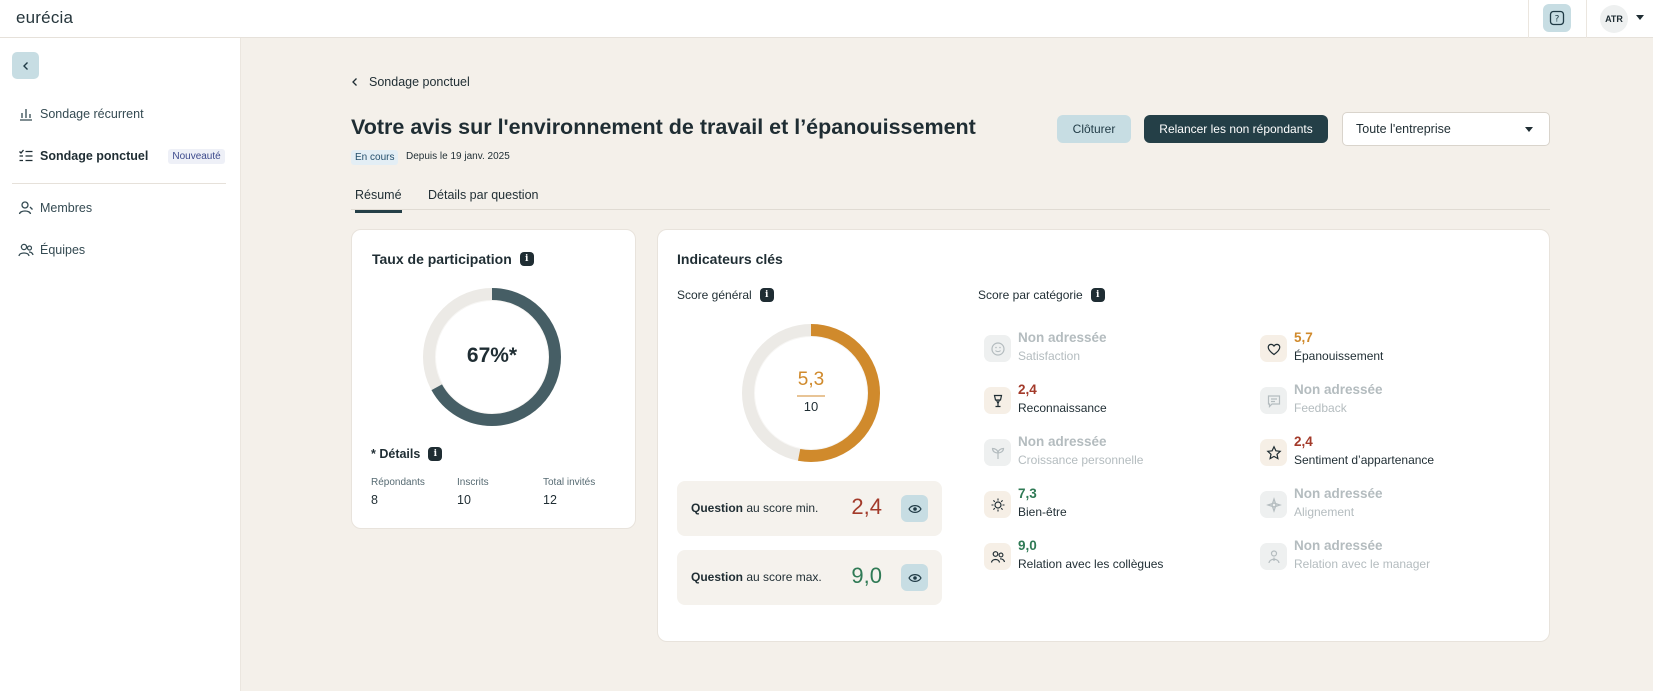 Image resolution: width=1653 pixels, height=691 pixels. I want to click on collapse-sidebar-button, so click(25, 65).